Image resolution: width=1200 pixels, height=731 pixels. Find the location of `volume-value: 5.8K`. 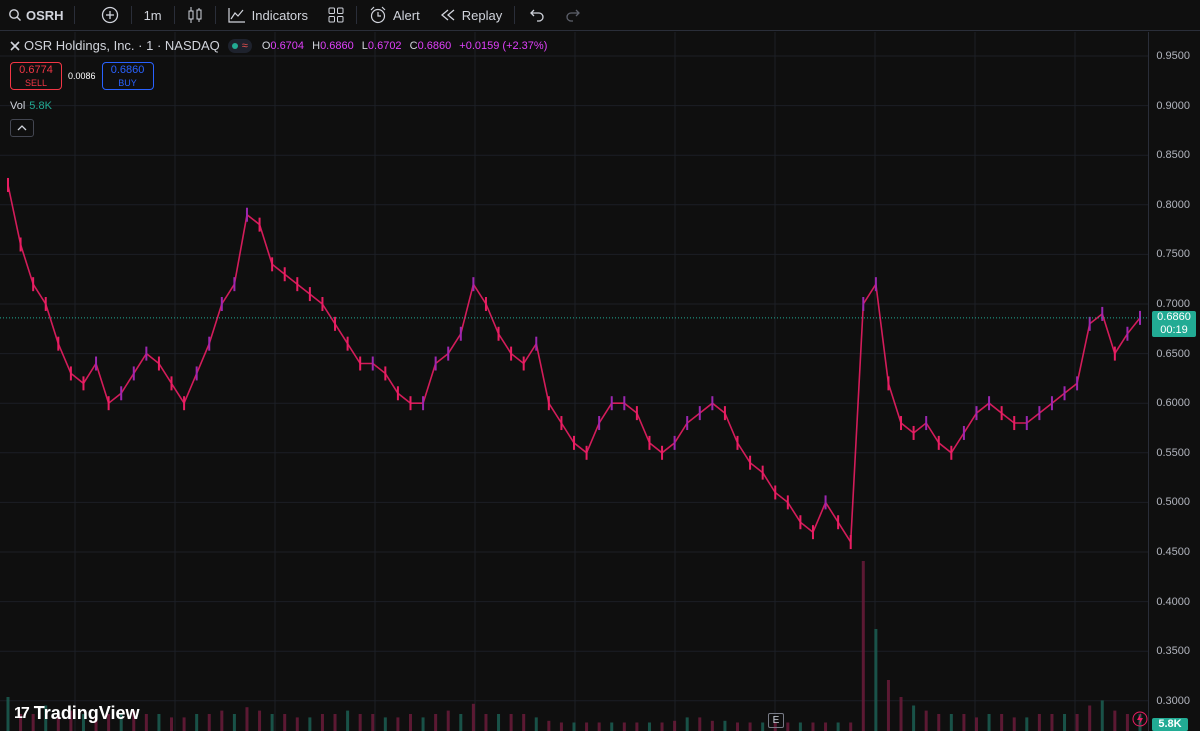

volume-value: 5.8K is located at coordinates (40, 106).